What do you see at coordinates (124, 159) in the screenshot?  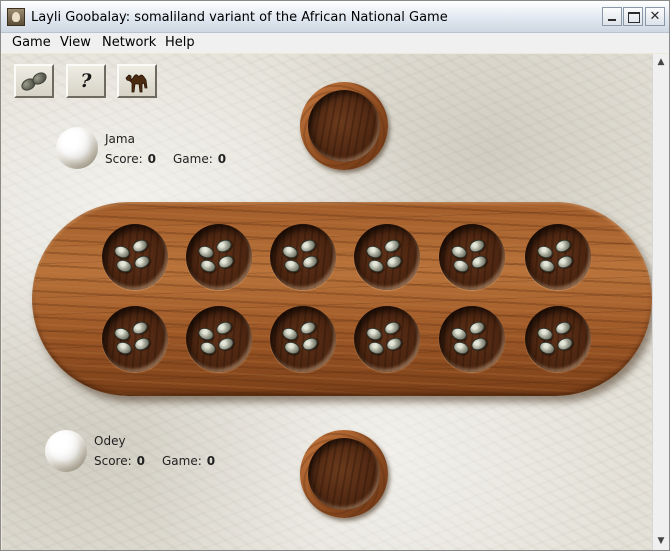 I see `score-label: Score:` at bounding box center [124, 159].